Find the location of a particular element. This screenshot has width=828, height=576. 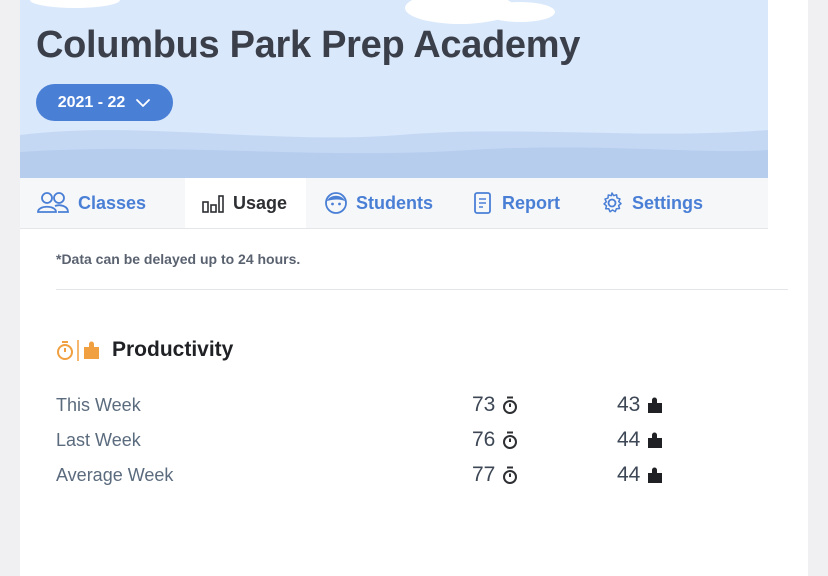

report-icon is located at coordinates (482, 203).